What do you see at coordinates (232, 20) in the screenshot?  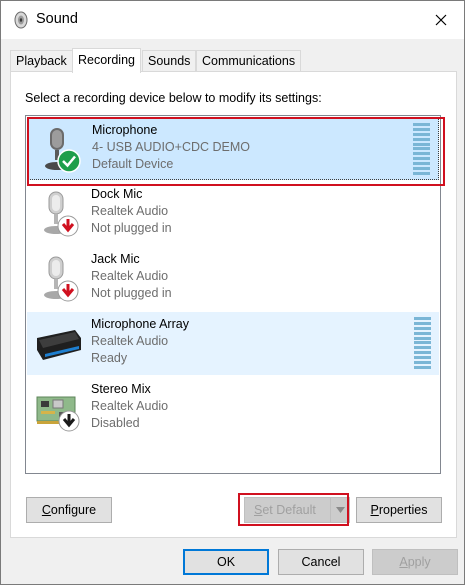 I see `title-bar: Sound` at bounding box center [232, 20].